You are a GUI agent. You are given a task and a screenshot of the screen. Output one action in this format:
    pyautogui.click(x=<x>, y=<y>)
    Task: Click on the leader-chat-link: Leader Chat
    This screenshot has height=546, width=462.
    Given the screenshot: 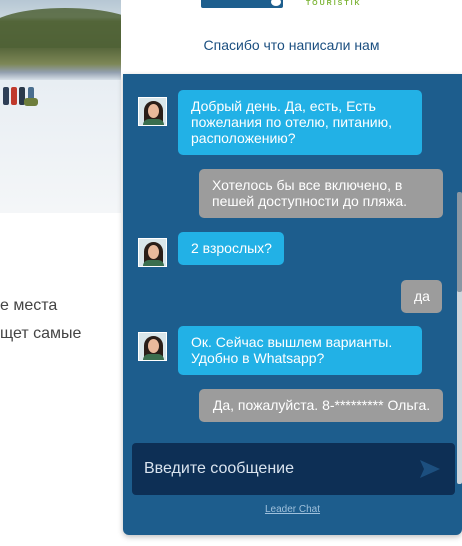 What is the action you would take?
    pyautogui.click(x=292, y=509)
    